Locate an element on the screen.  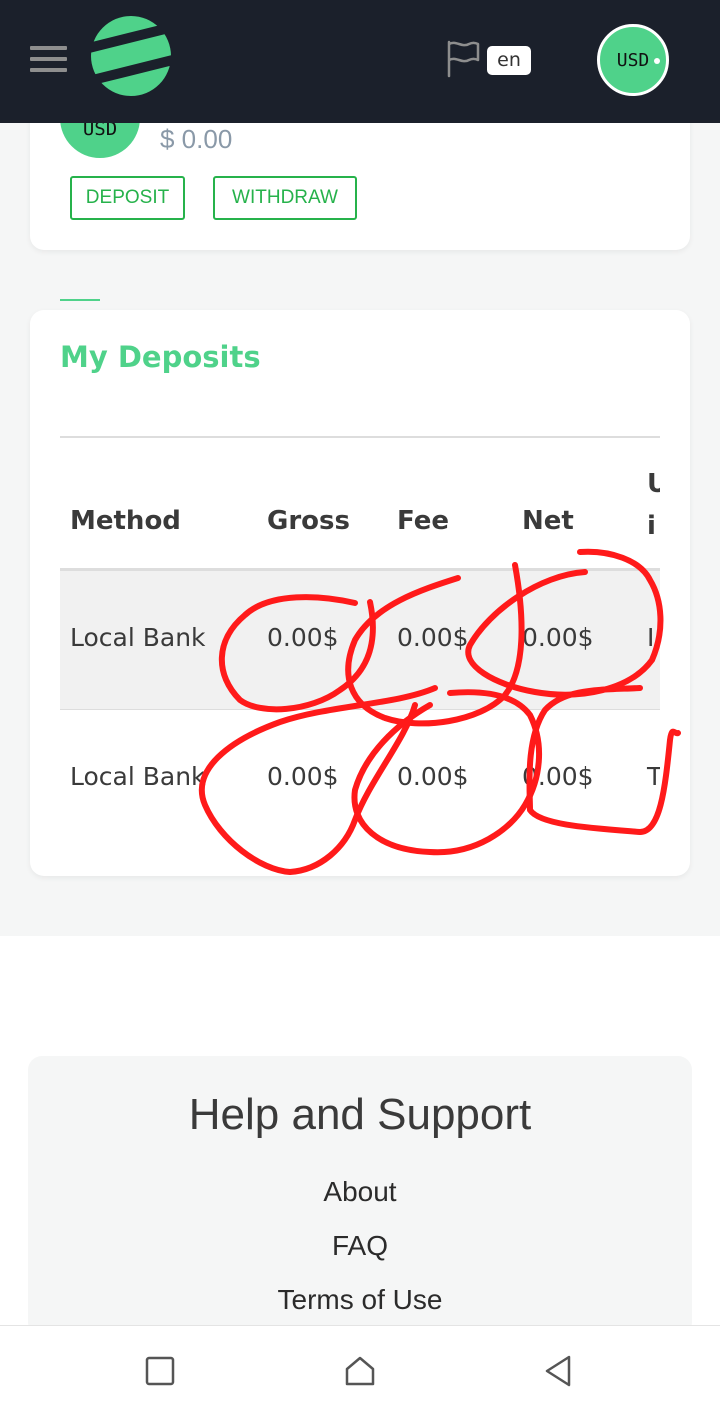
column-header-net: Net is located at coordinates (548, 521).